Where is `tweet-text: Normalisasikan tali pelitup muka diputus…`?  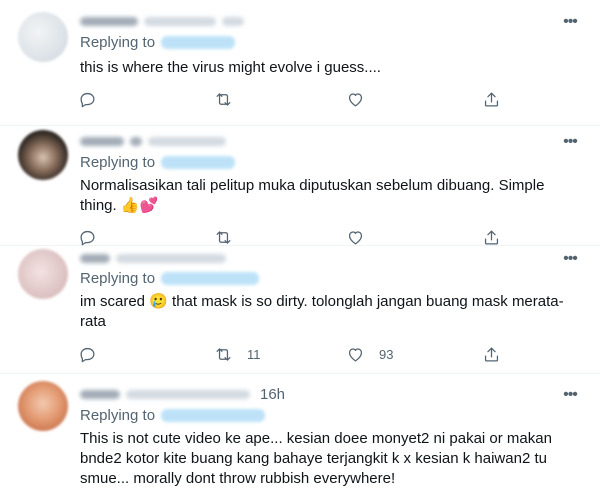 tweet-text: Normalisasikan tali pelitup muka diputus… is located at coordinates (314, 195).